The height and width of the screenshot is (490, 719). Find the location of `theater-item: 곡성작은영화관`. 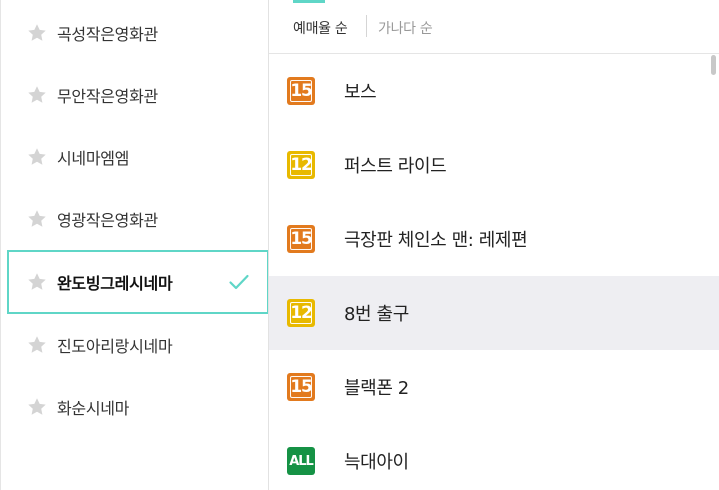

theater-item: 곡성작은영화관 is located at coordinates (138, 33).